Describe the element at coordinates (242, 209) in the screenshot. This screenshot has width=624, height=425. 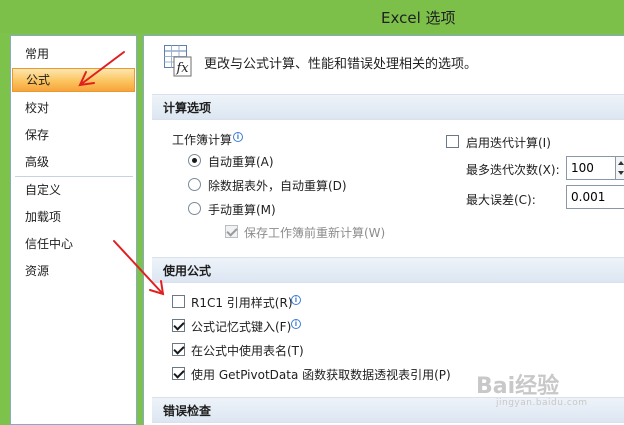
I see `manual-calc-label: 手动重算(M)` at that location.